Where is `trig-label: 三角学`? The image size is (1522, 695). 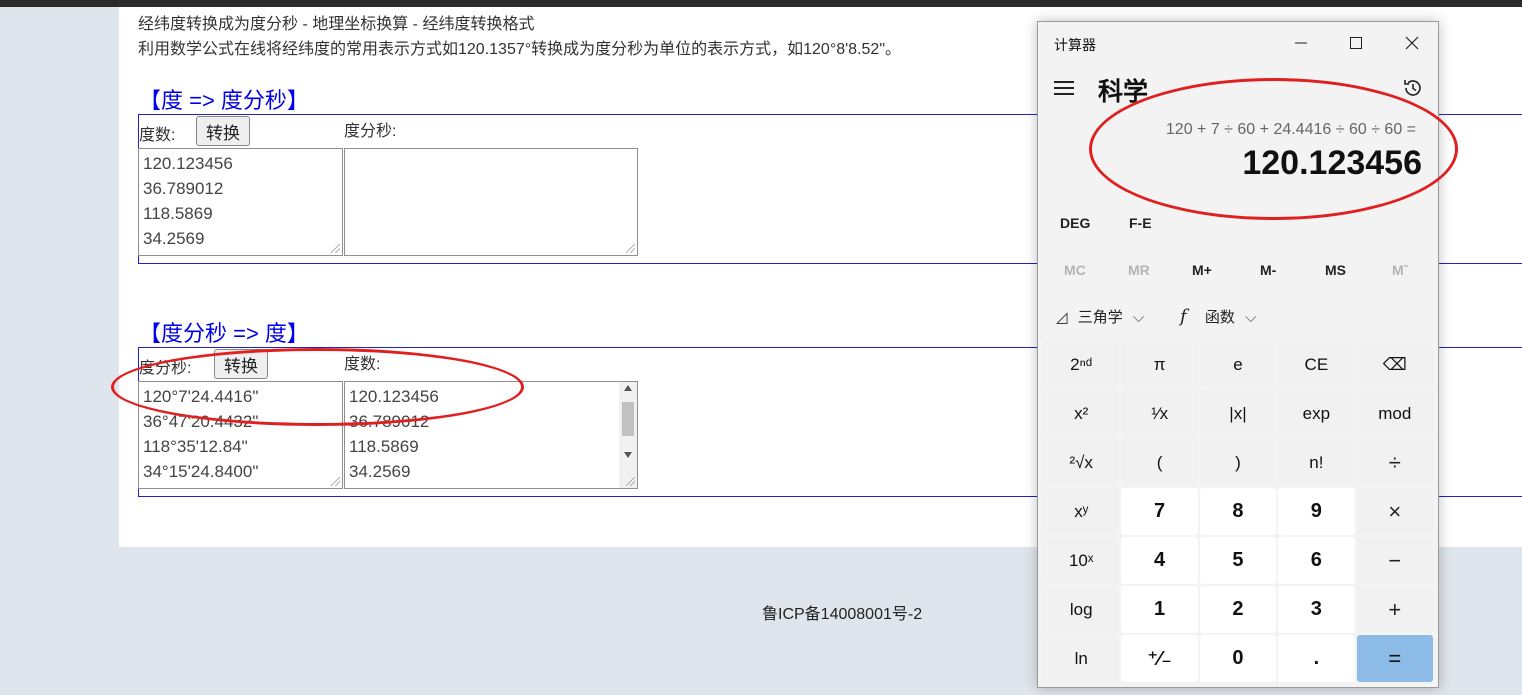 trig-label: 三角学 is located at coordinates (1100, 317).